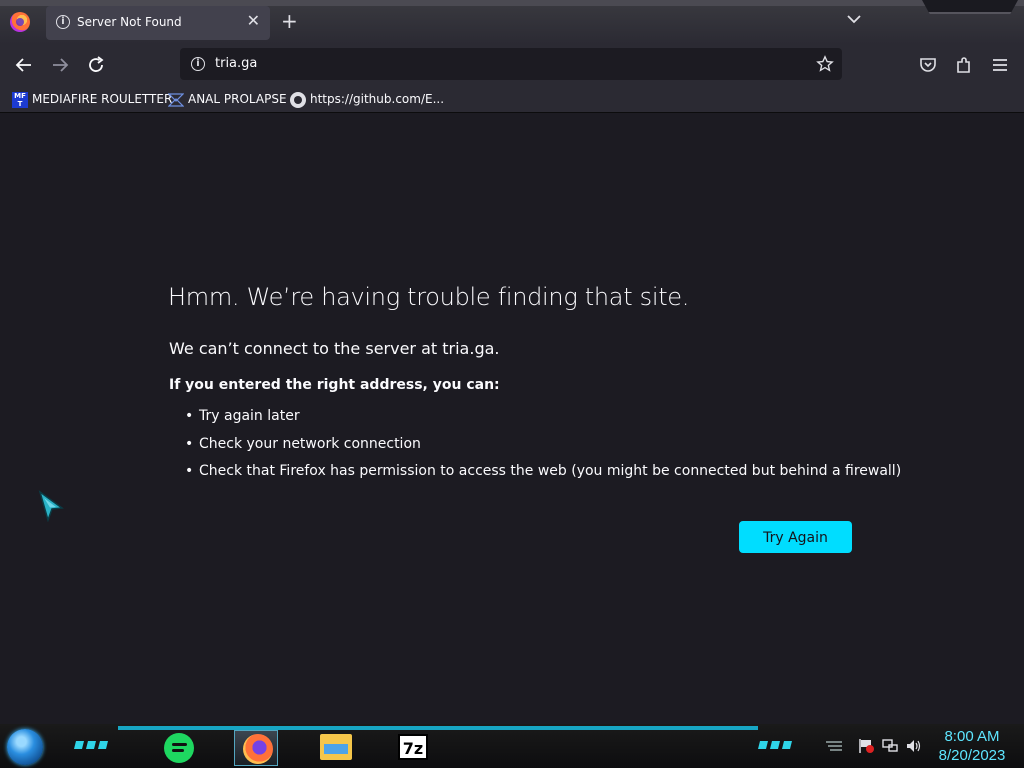 The height and width of the screenshot is (768, 1024). What do you see at coordinates (20, 99) in the screenshot?
I see `mediafire-icon: MF T` at bounding box center [20, 99].